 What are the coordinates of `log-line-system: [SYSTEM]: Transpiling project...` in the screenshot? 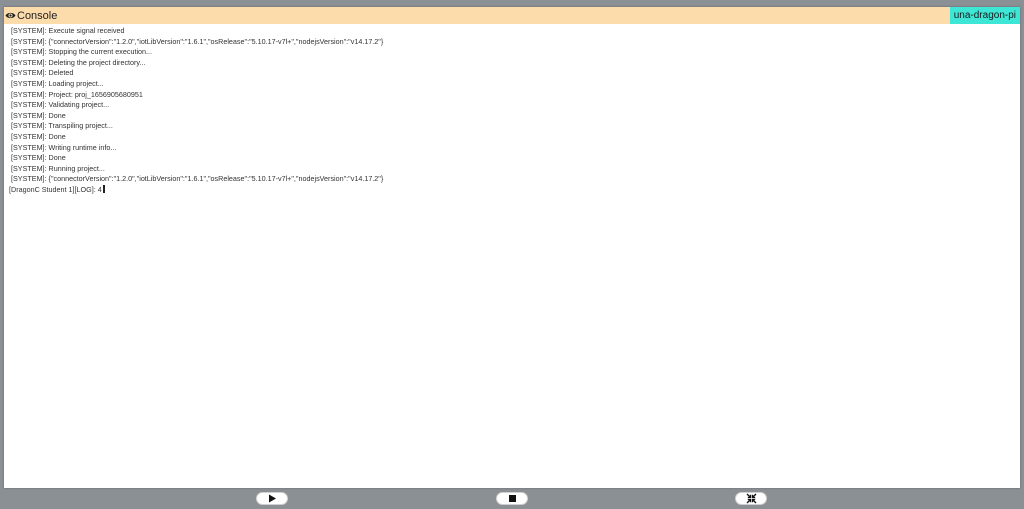 It's located at (509, 126).